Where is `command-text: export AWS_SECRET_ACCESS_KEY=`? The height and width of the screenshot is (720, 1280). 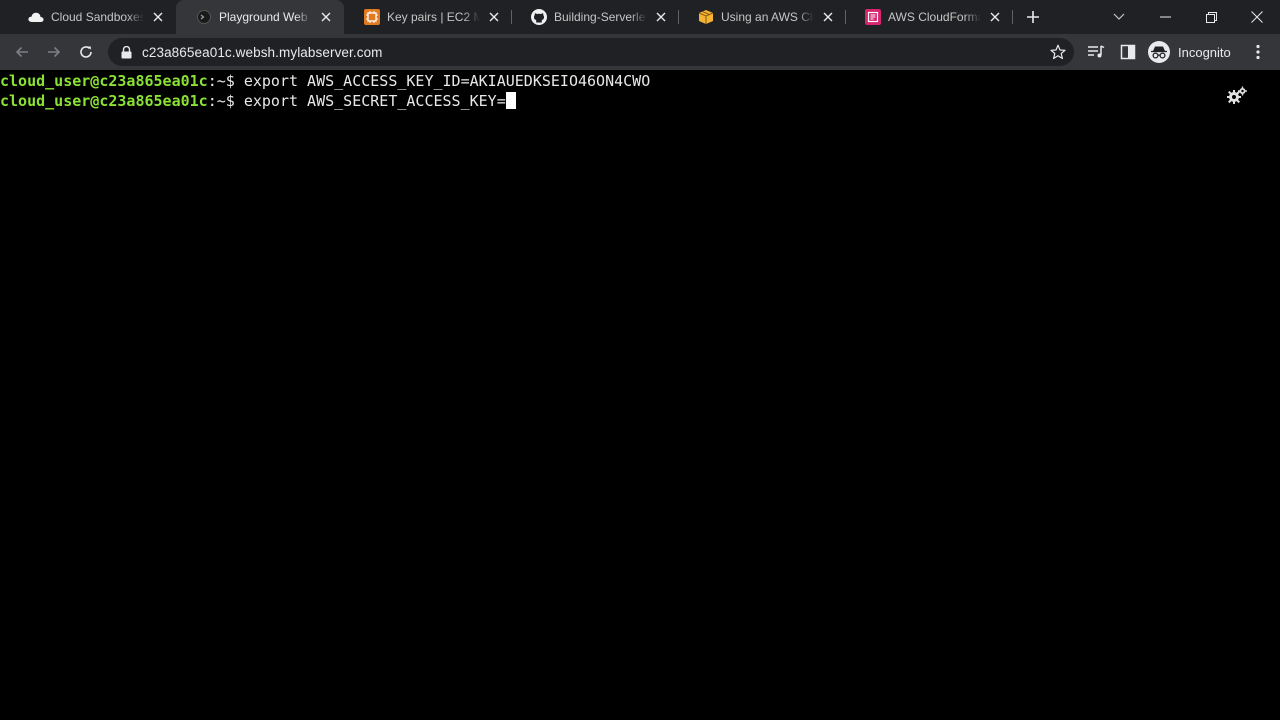 command-text: export AWS_SECRET_ACCESS_KEY= is located at coordinates (370, 101).